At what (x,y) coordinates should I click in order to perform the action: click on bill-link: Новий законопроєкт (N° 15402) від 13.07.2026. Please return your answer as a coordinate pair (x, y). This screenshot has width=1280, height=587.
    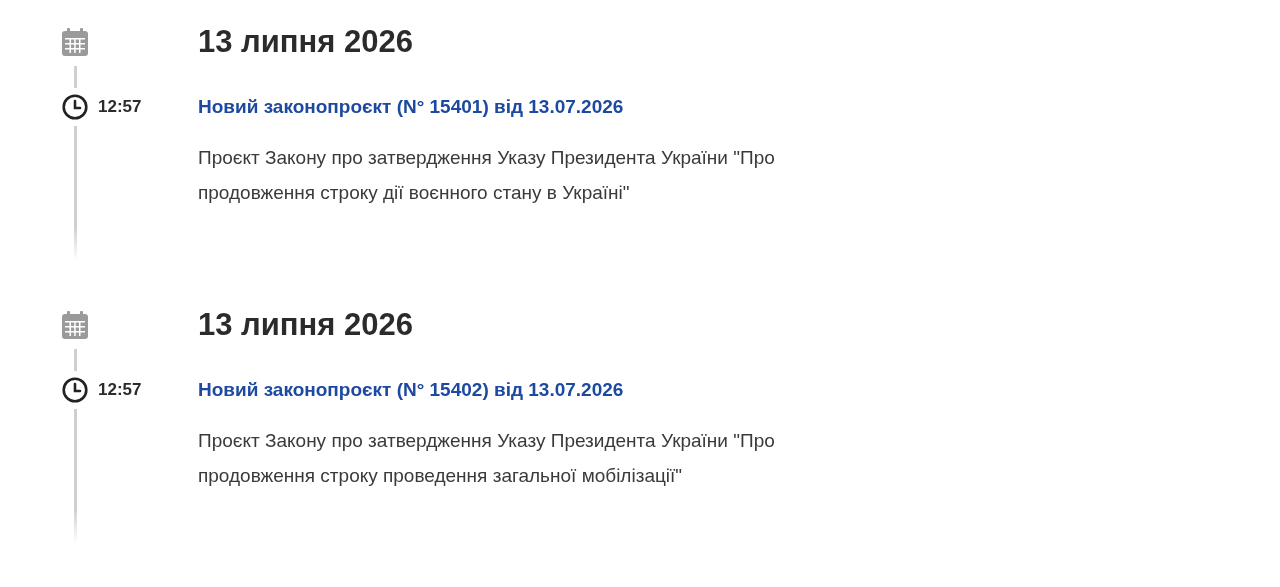
    Looking at the image, I should click on (411, 389).